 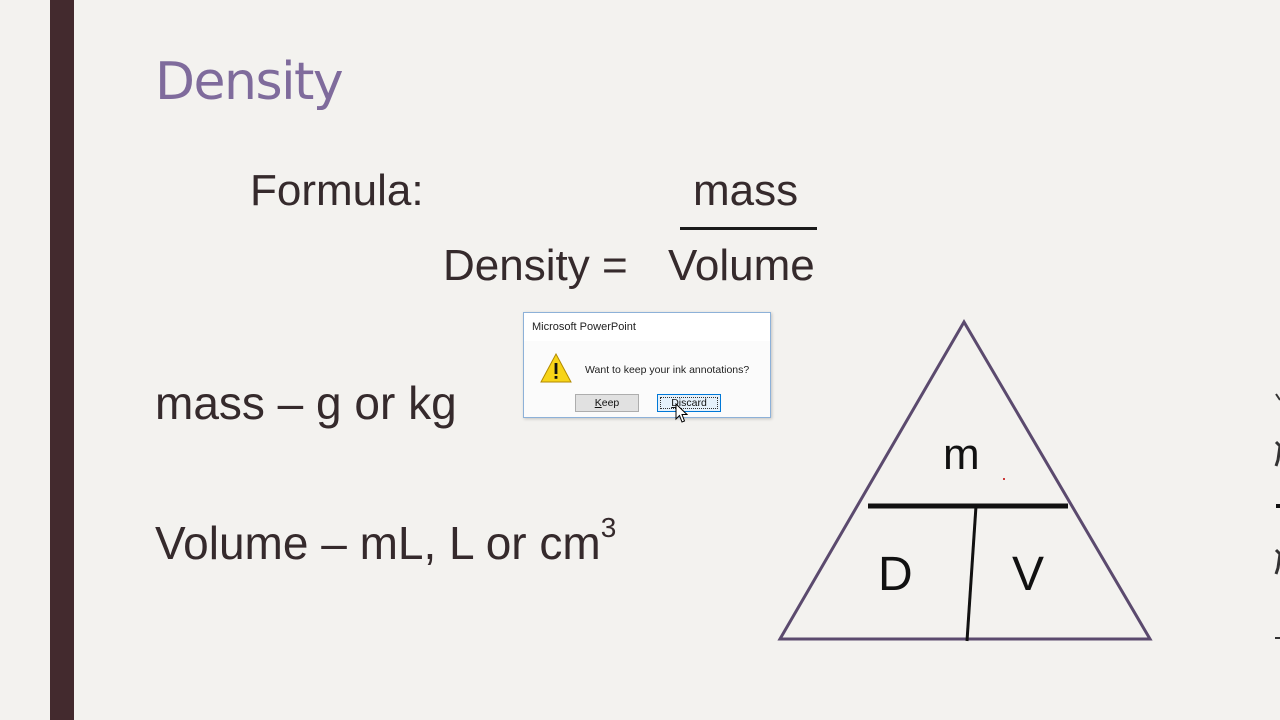 What do you see at coordinates (378, 543) in the screenshot?
I see `volume-units-text: Volume – mL, L or cm` at bounding box center [378, 543].